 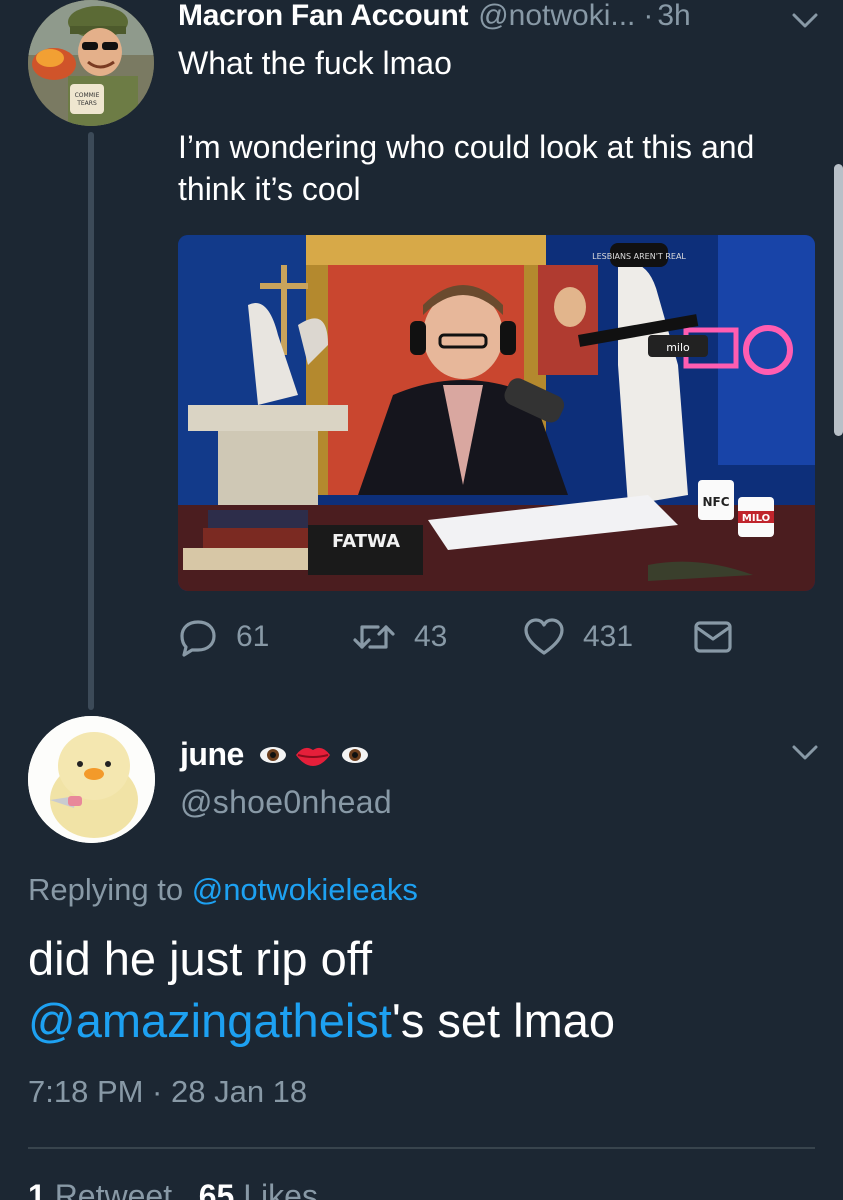 I want to click on replying-to-mention: @notwokieleaks, so click(x=305, y=889).